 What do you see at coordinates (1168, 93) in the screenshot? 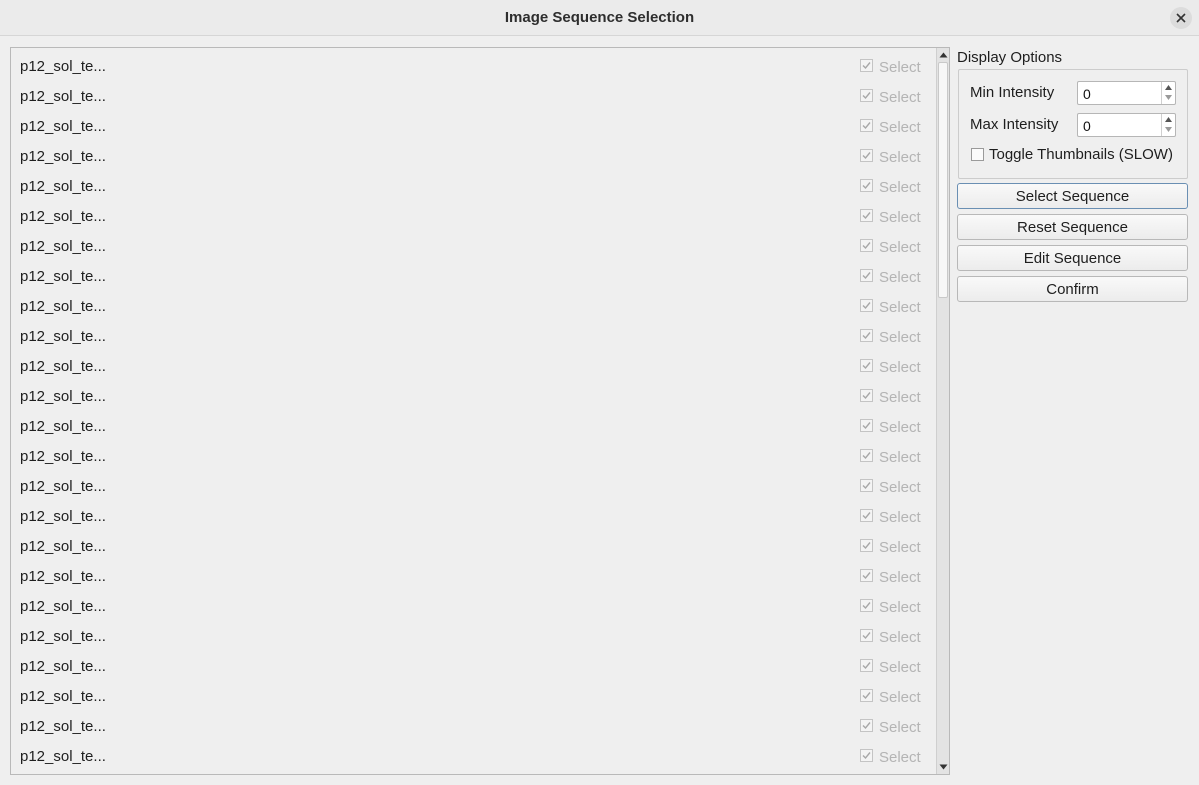
I see `min-intensity-stepper` at bounding box center [1168, 93].